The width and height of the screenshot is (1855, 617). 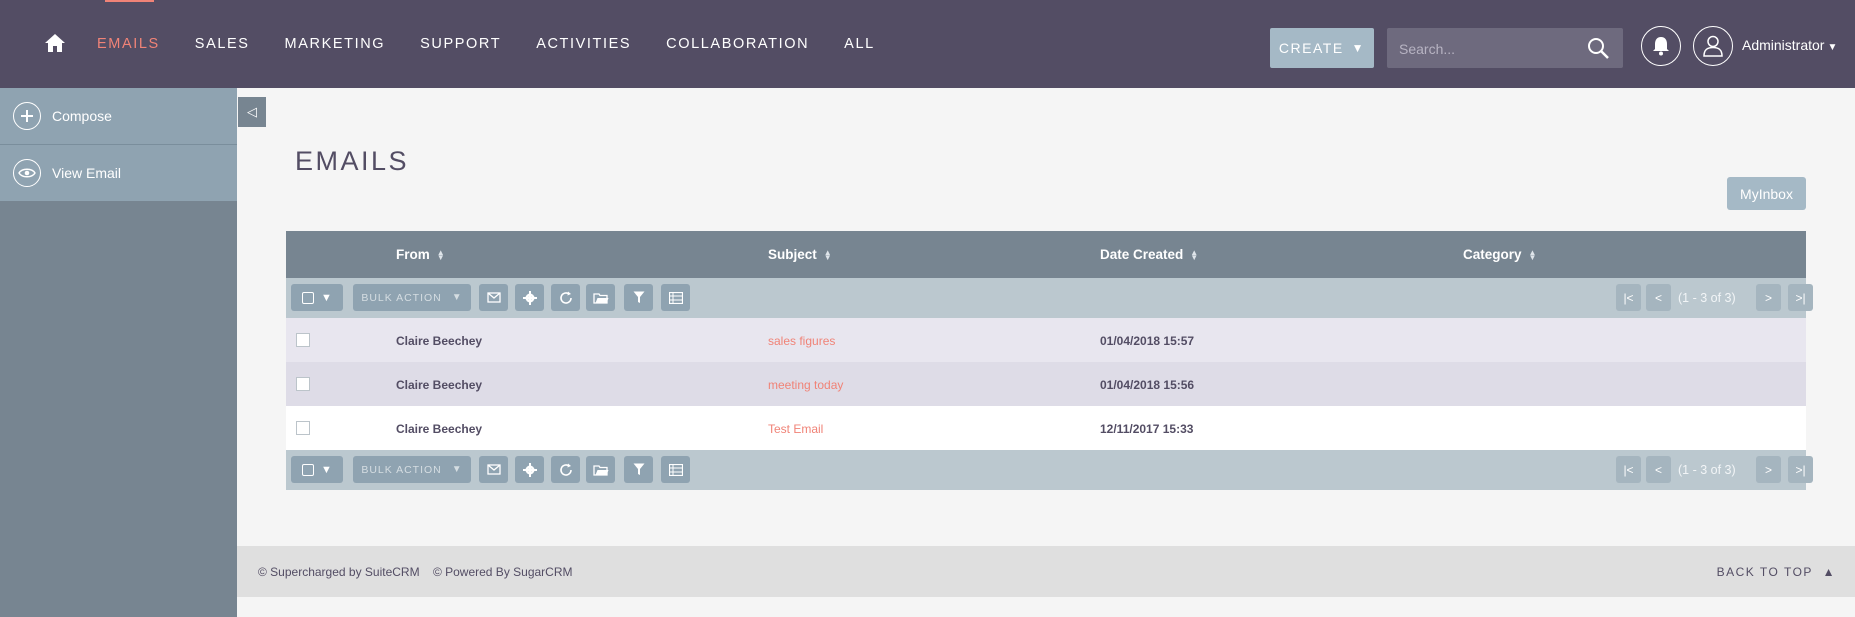 What do you see at coordinates (1147, 341) in the screenshot?
I see `cell-date: 01/04/2018 15:57` at bounding box center [1147, 341].